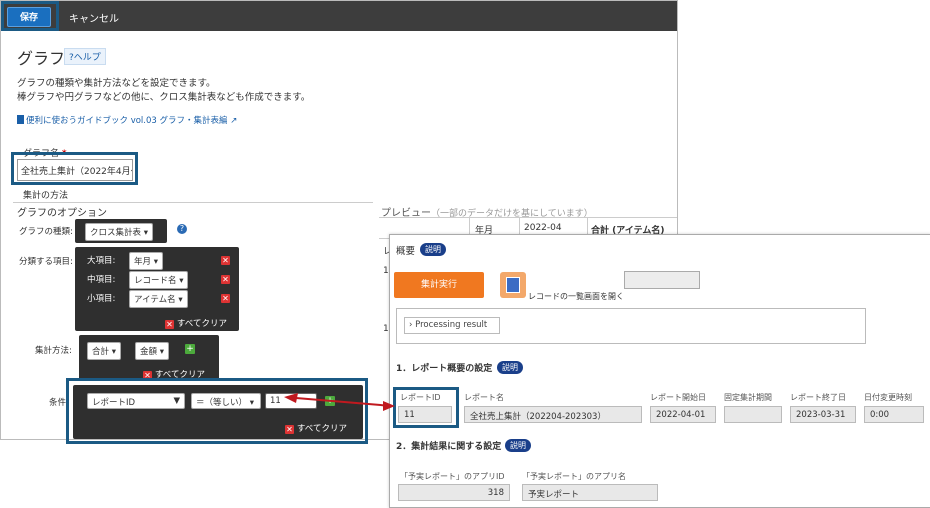 The height and width of the screenshot is (508, 930). What do you see at coordinates (116, 83) in the screenshot?
I see `description-line-1: グラフの種類や集計方法などを設定できます。` at bounding box center [116, 83].